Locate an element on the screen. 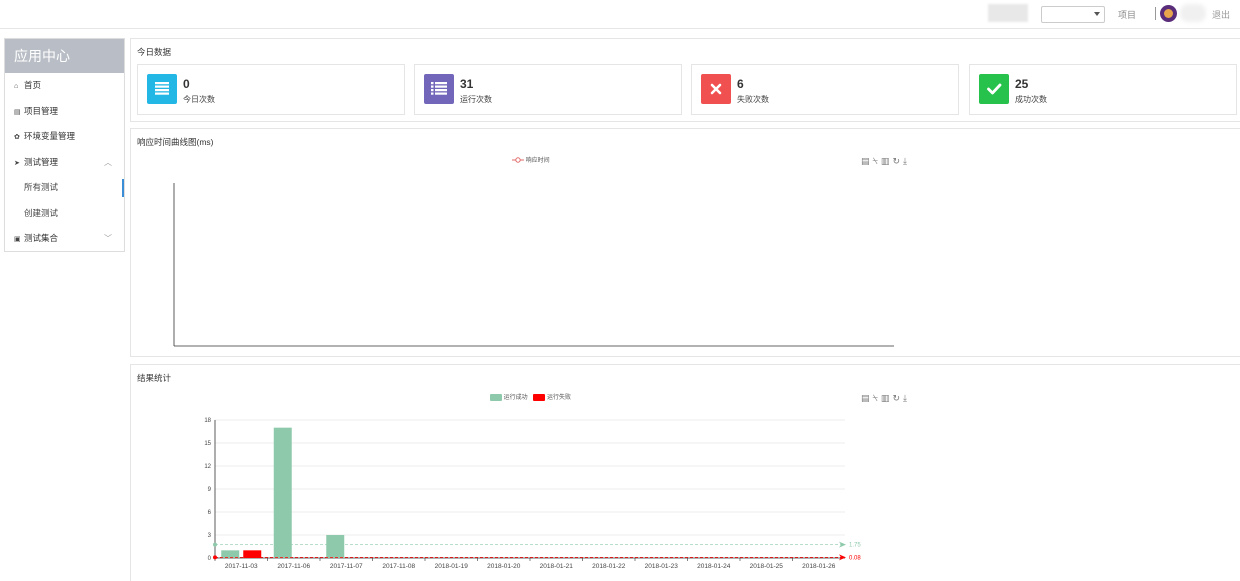 The width and height of the screenshot is (1240, 581). sidebar-item-label: 环境变量管理 is located at coordinates (50, 136).